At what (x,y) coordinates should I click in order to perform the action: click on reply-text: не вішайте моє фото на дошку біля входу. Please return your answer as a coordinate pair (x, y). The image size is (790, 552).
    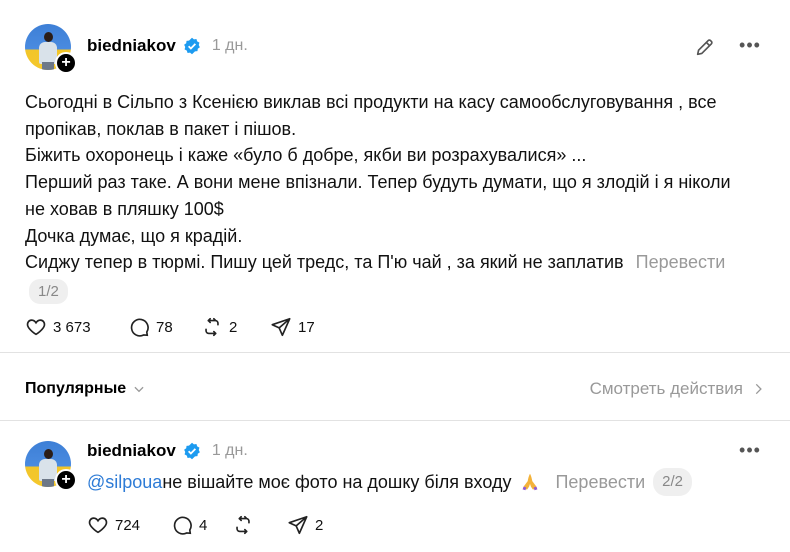
    Looking at the image, I should click on (337, 481).